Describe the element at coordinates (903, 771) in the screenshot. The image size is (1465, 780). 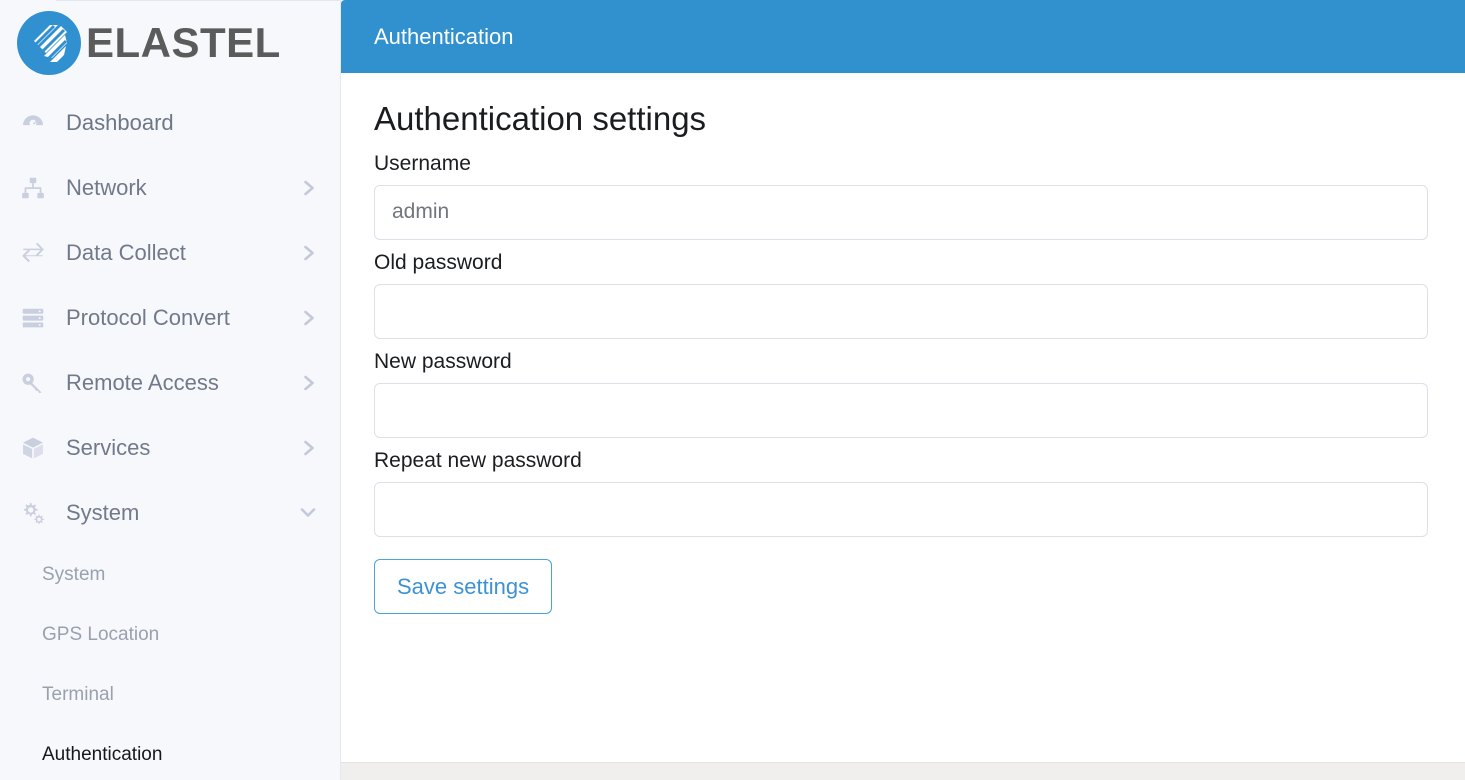
I see `page-footer-strip` at that location.